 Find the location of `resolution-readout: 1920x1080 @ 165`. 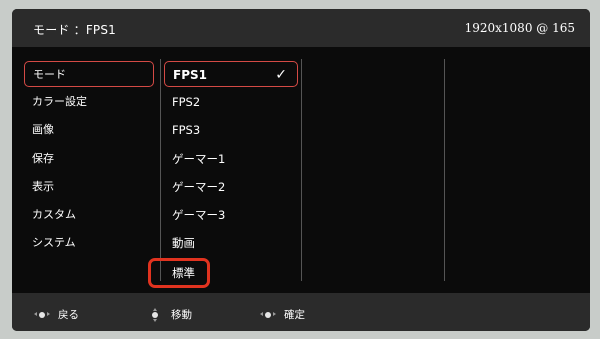

resolution-readout: 1920x1080 @ 165 is located at coordinates (519, 28).